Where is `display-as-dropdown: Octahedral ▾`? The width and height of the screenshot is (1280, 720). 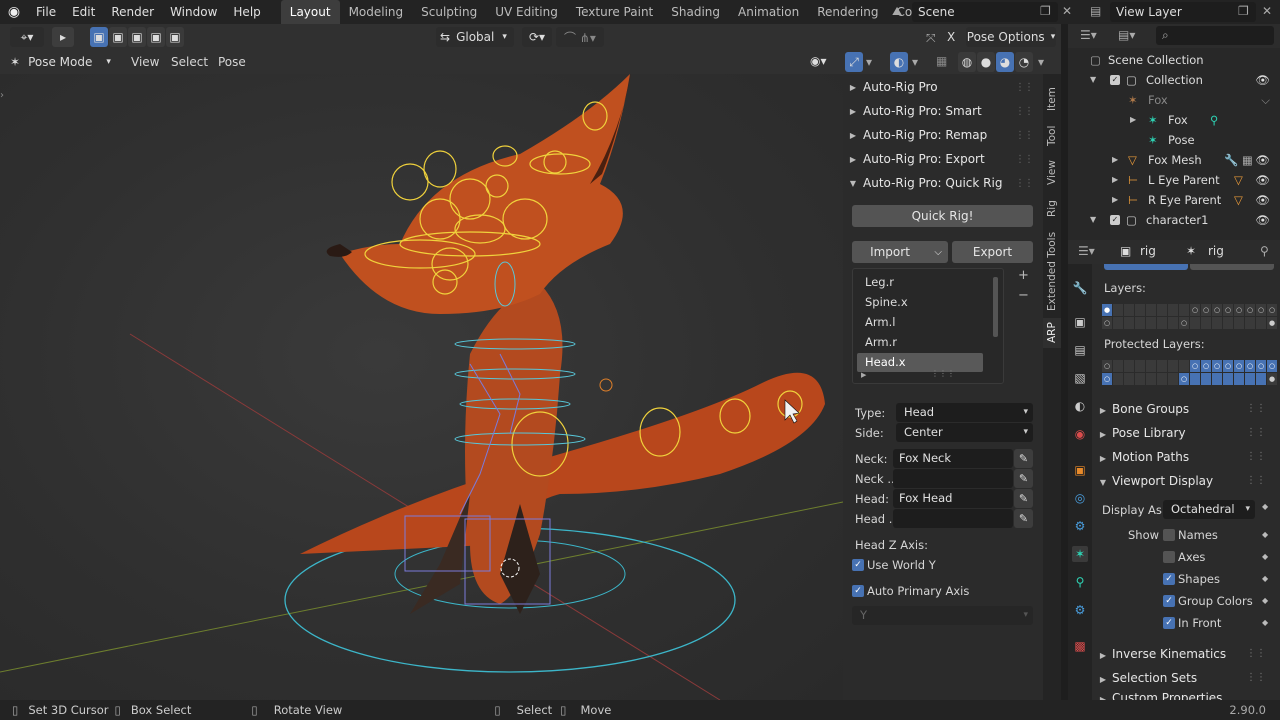 display-as-dropdown: Octahedral ▾ is located at coordinates (1209, 509).